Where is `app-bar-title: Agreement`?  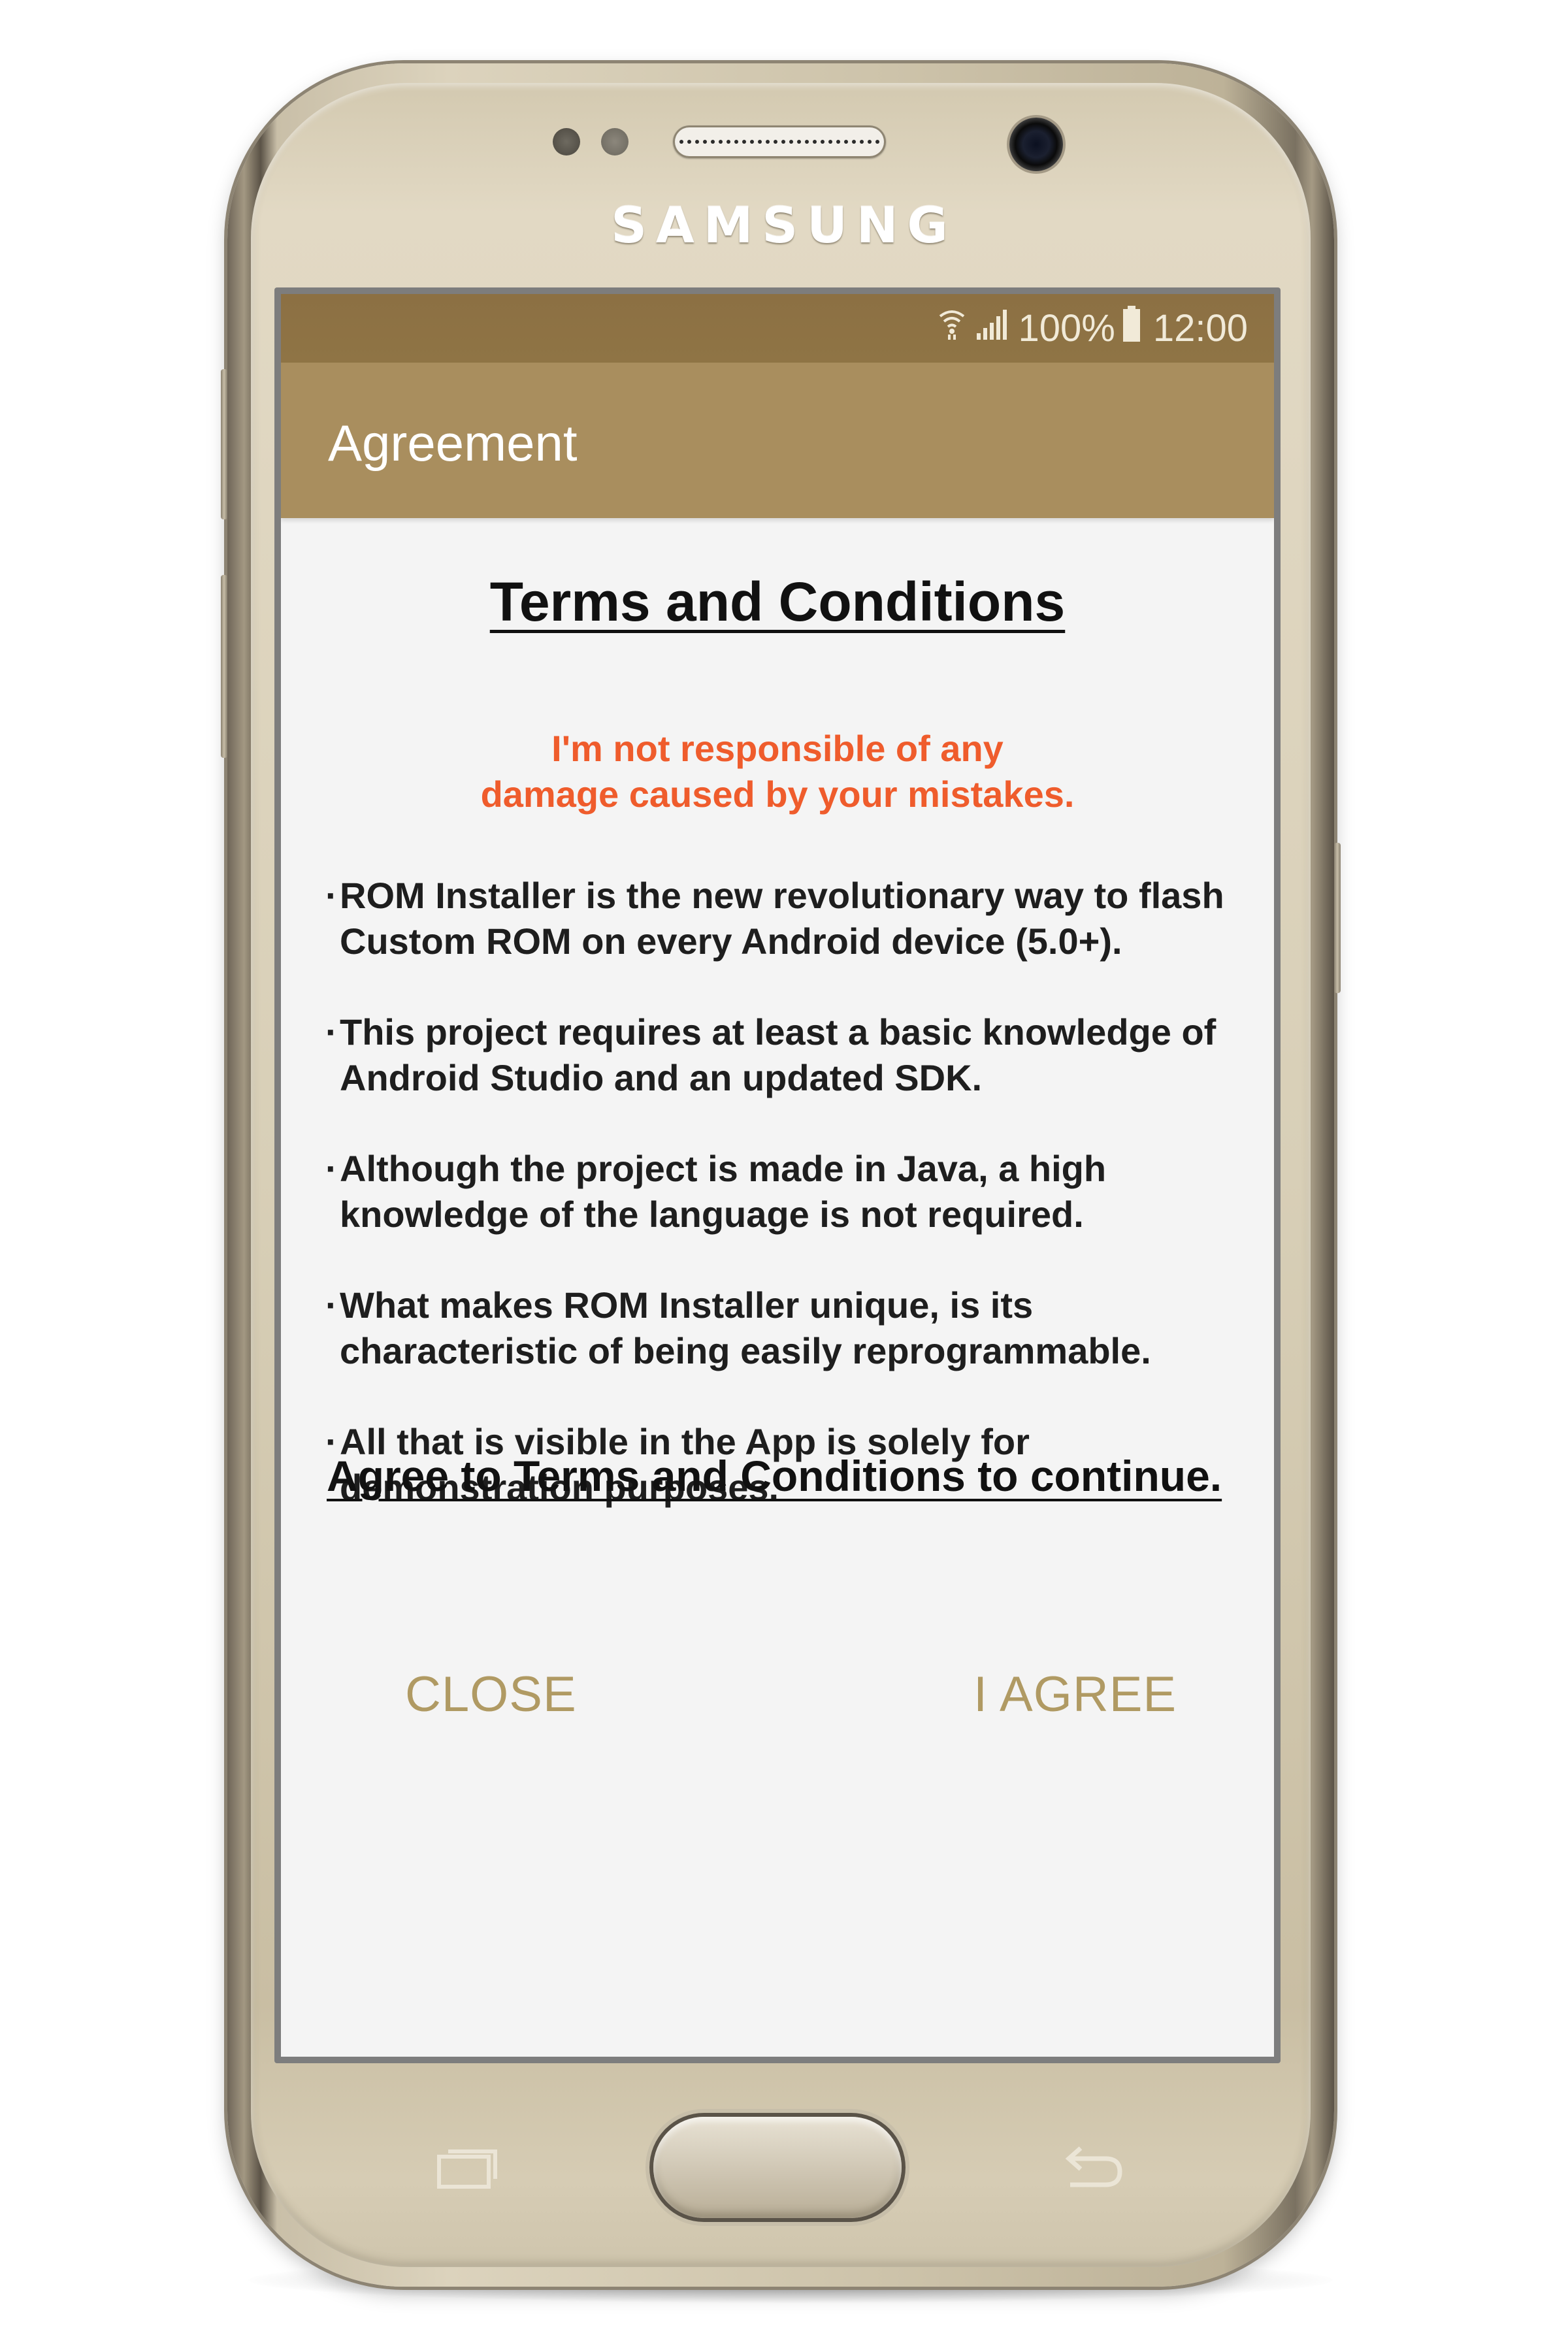 app-bar-title: Agreement is located at coordinates (453, 443).